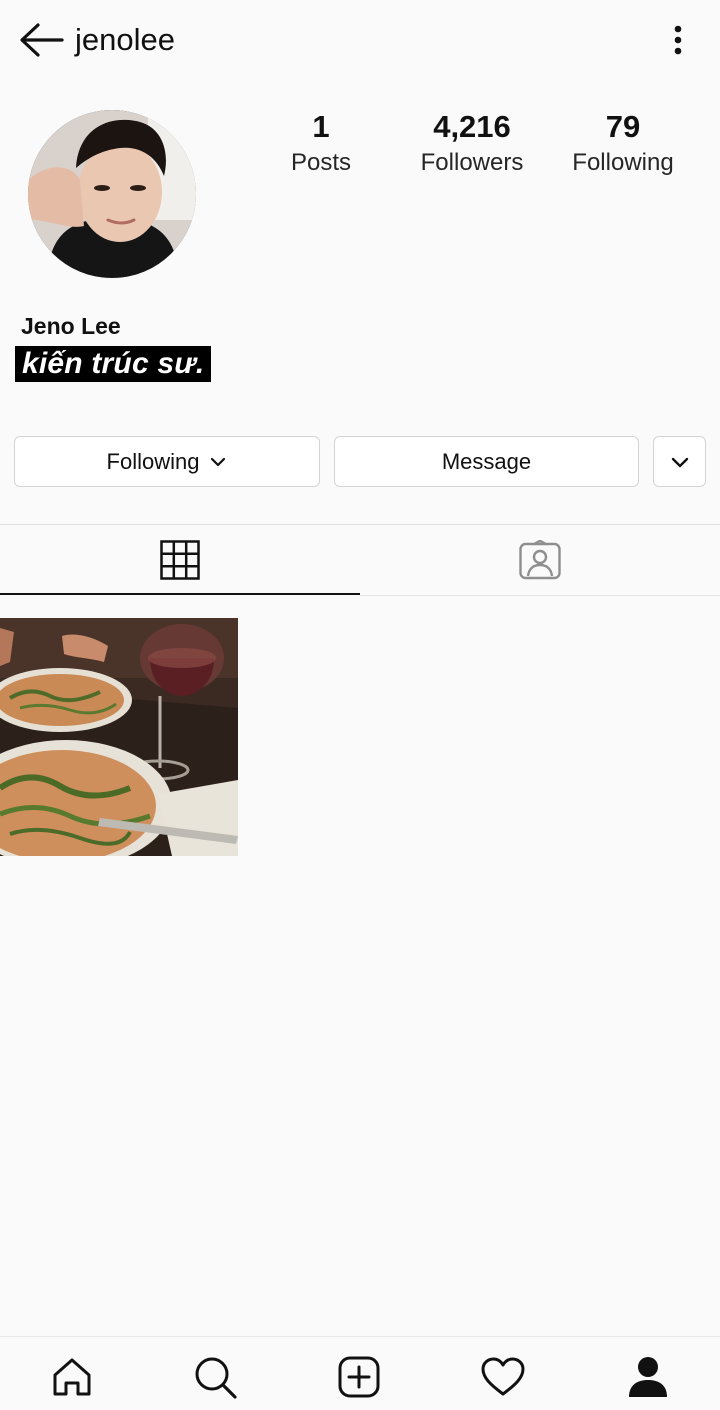  I want to click on vertical-dots-icon, so click(678, 40).